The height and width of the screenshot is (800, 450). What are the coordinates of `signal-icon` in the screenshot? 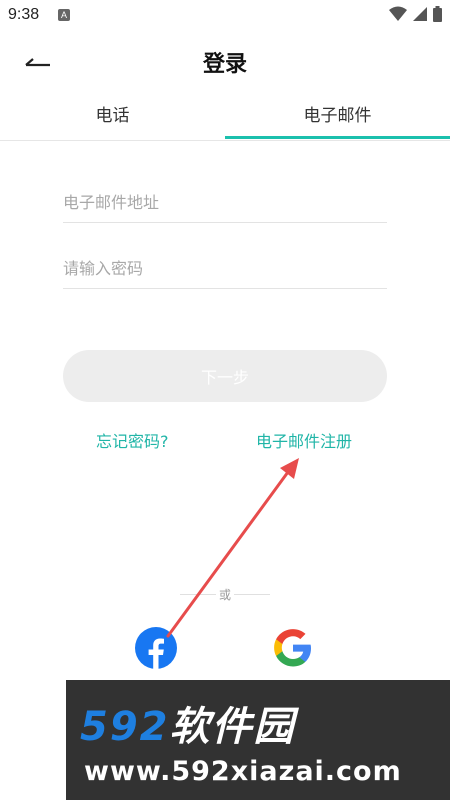 It's located at (420, 14).